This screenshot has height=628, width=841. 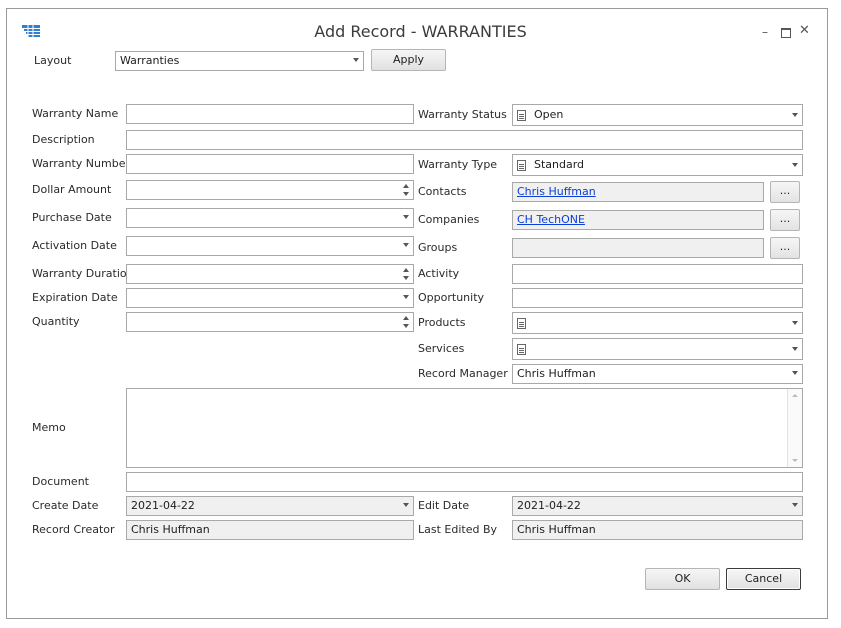 I want to click on warranty-duration-label: Warranty Duration, so click(x=83, y=273).